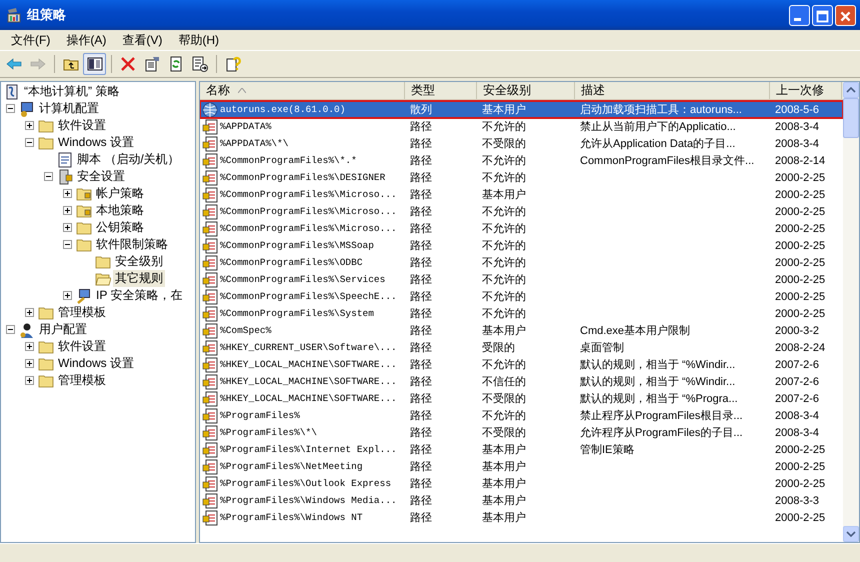 Image resolution: width=860 pixels, height=562 pixels. Describe the element at coordinates (268, 432) in the screenshot. I see `table-cell: %ProgramFiles%\*\` at that location.